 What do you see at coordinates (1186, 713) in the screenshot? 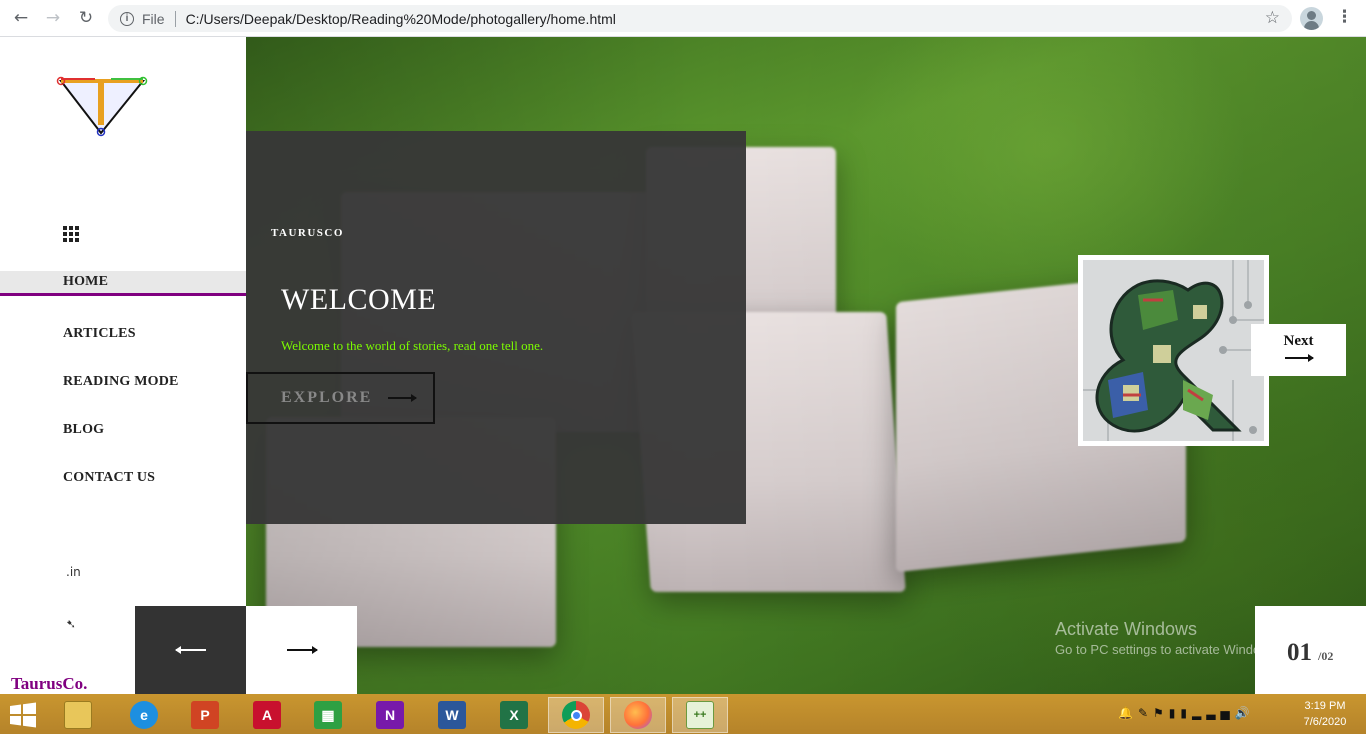
I see `system-tray-icons: 🔔✎⚑▮▮▂▃▅🔊` at bounding box center [1186, 713].